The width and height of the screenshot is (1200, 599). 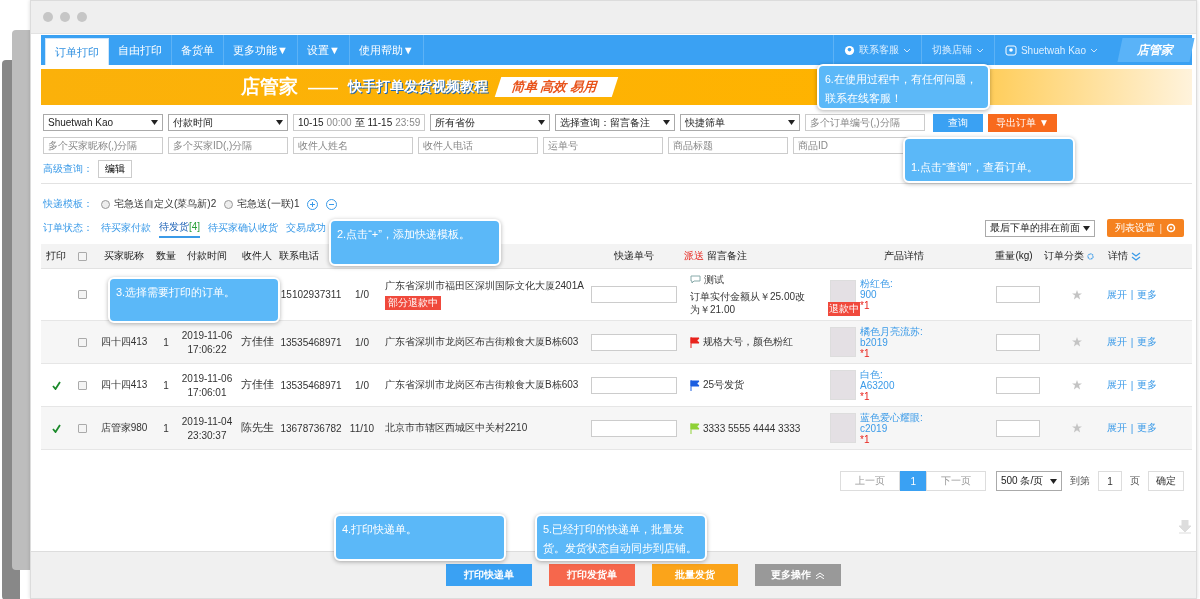 What do you see at coordinates (876, 283) in the screenshot?
I see `product-name: 粉红色:` at bounding box center [876, 283].